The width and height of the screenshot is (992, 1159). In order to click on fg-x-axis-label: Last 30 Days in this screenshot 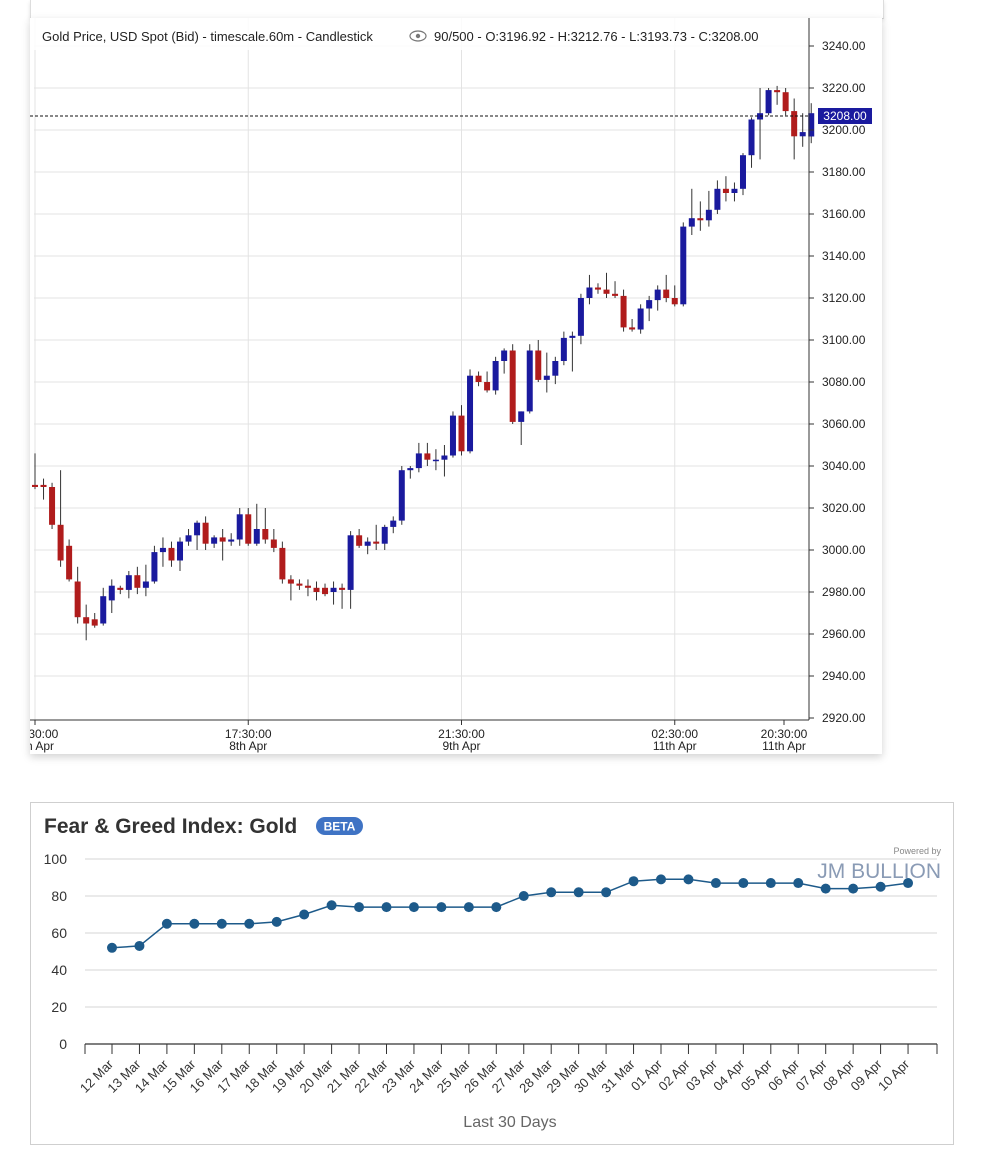, I will do `click(509, 1122)`.